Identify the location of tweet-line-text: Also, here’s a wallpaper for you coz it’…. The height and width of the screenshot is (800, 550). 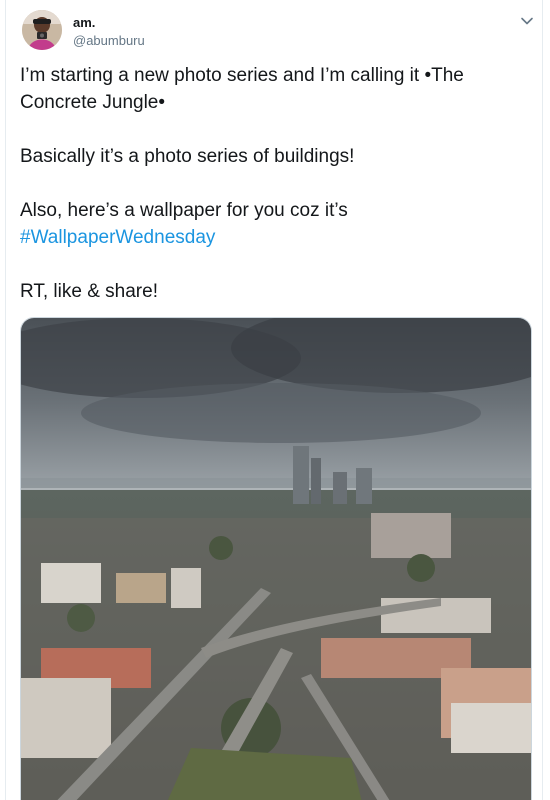
(184, 210).